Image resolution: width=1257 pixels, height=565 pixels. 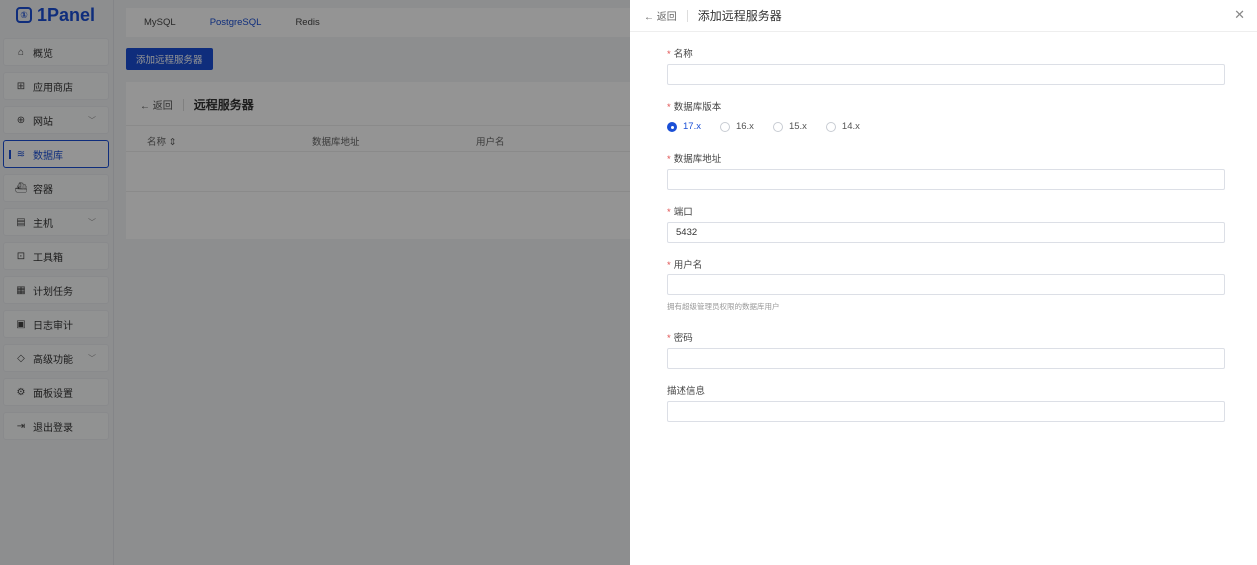 What do you see at coordinates (688, 265) in the screenshot?
I see `username-label-text: 用户名` at bounding box center [688, 265].